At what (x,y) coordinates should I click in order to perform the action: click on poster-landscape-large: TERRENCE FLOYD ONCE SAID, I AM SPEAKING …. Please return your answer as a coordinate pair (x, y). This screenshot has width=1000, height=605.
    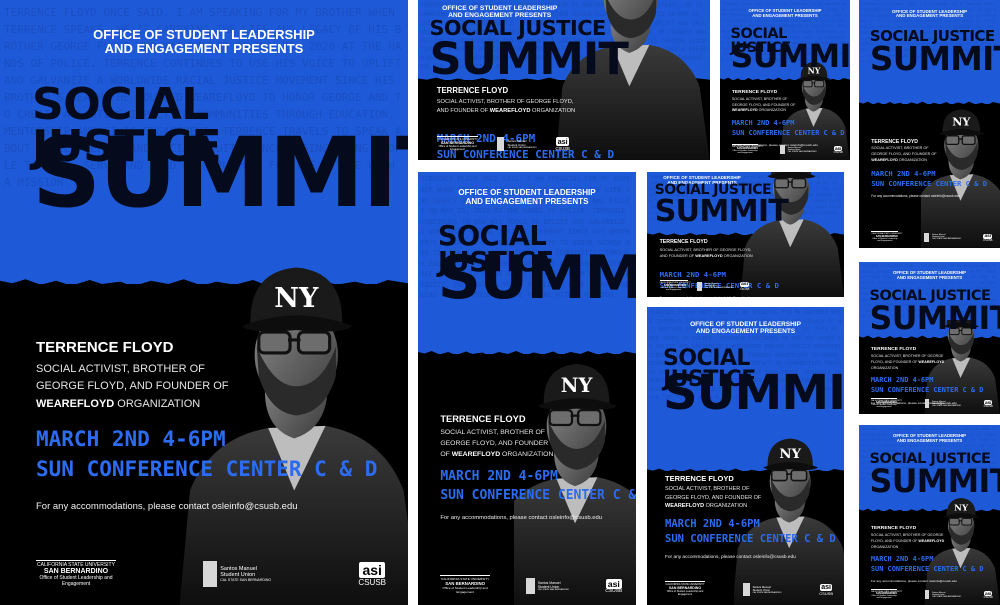
    Looking at the image, I should click on (564, 80).